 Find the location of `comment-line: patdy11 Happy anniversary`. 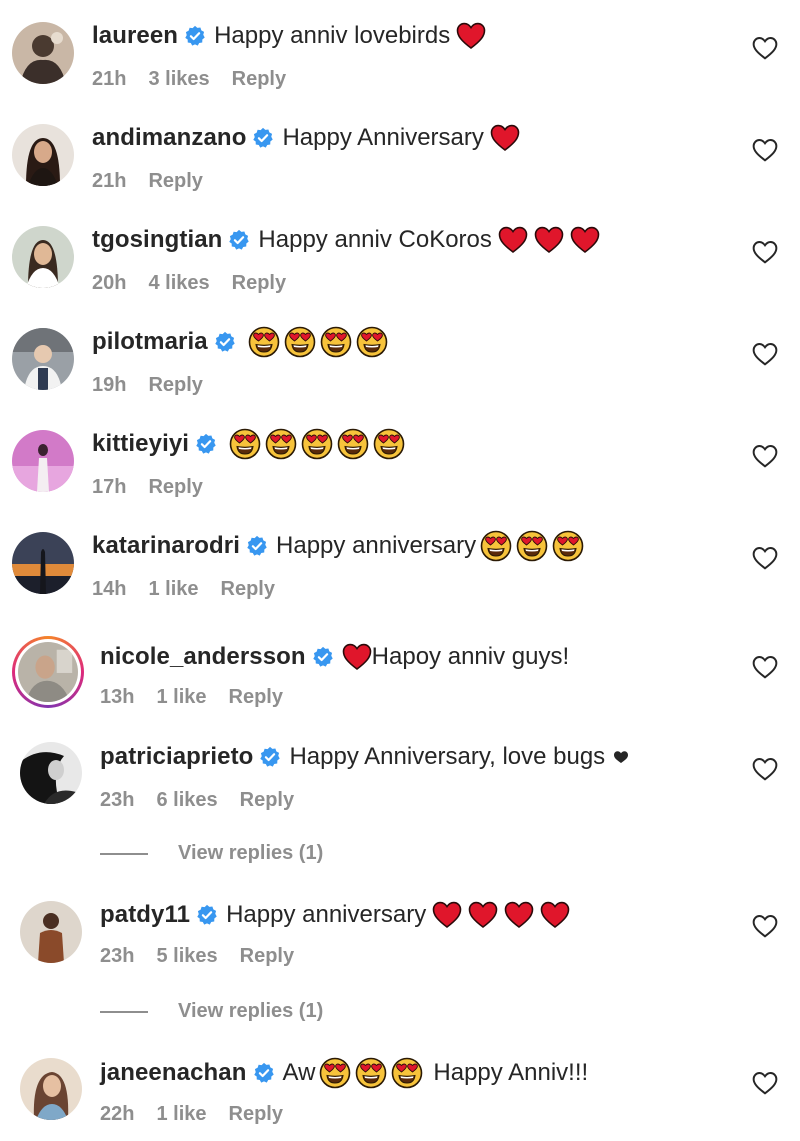

comment-line: patdy11 Happy anniversary is located at coordinates (335, 915).